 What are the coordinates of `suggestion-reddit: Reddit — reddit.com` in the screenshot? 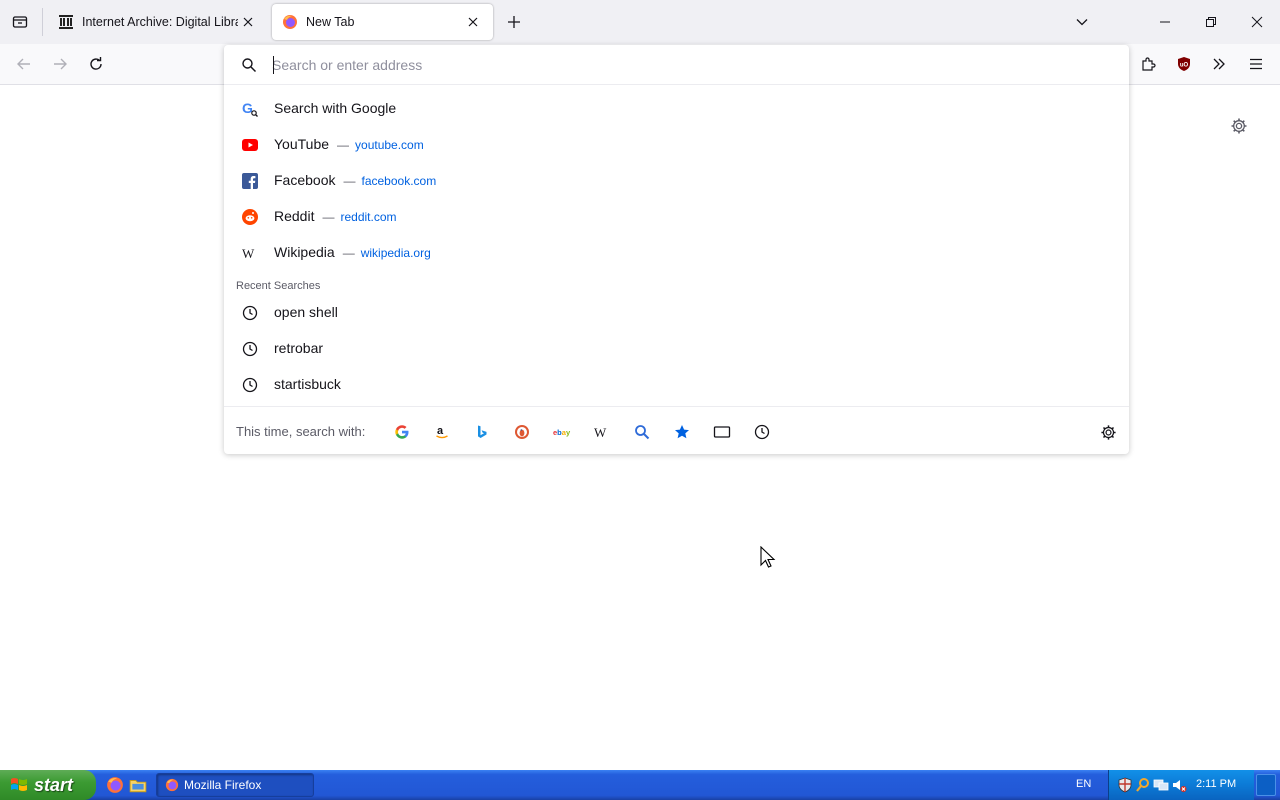 It's located at (676, 216).